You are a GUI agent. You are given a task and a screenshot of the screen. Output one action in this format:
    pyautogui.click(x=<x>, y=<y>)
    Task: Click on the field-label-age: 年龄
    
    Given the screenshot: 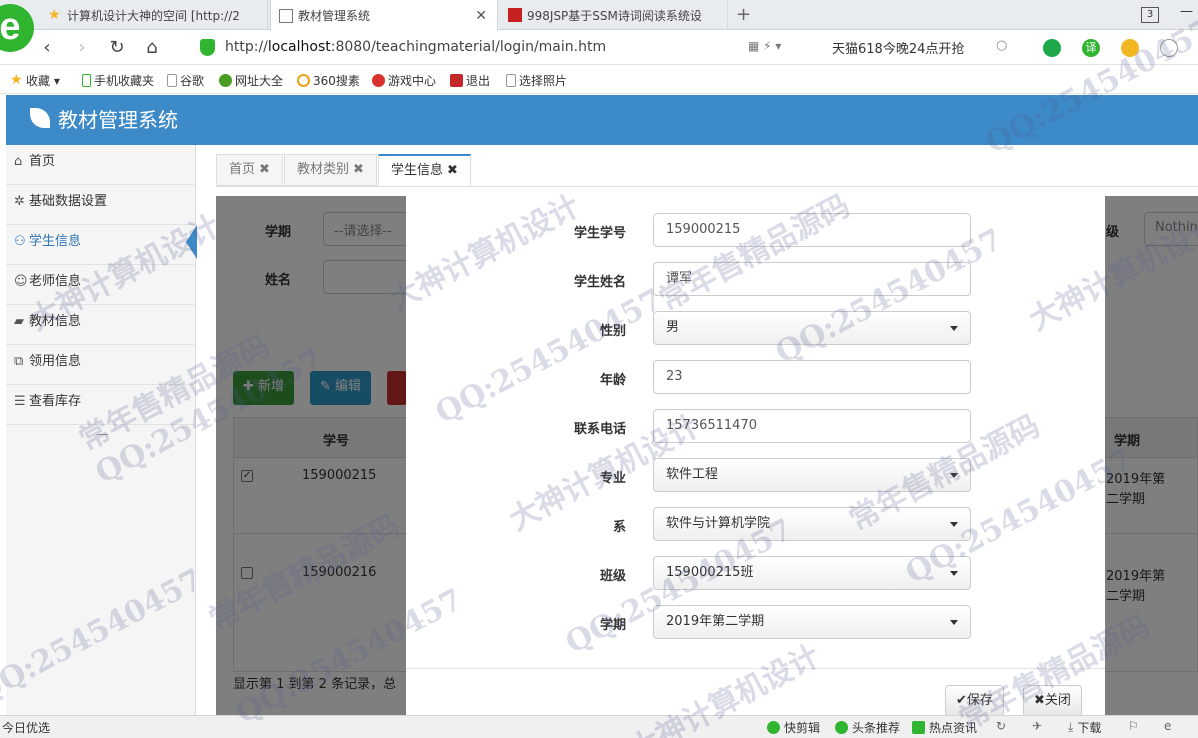 What is the action you would take?
    pyautogui.click(x=612, y=380)
    